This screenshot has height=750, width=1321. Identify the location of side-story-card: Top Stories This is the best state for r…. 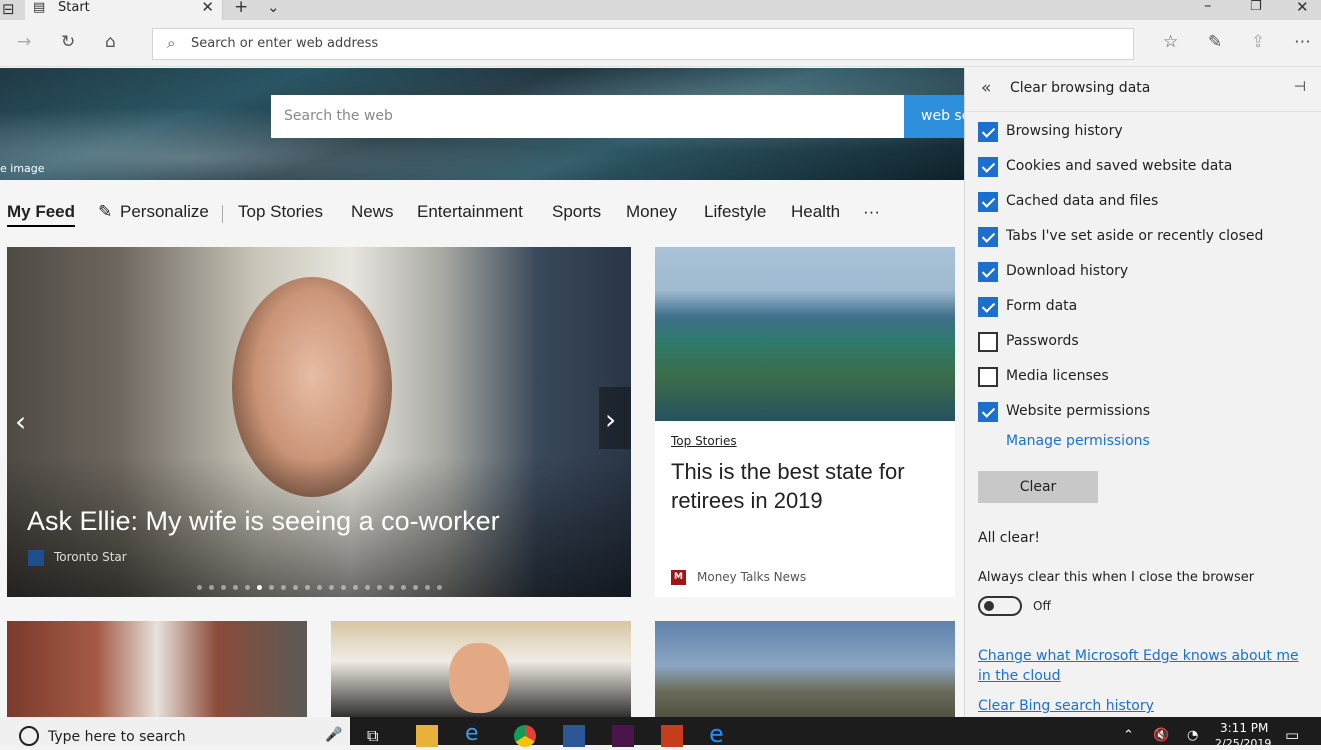
(805, 422).